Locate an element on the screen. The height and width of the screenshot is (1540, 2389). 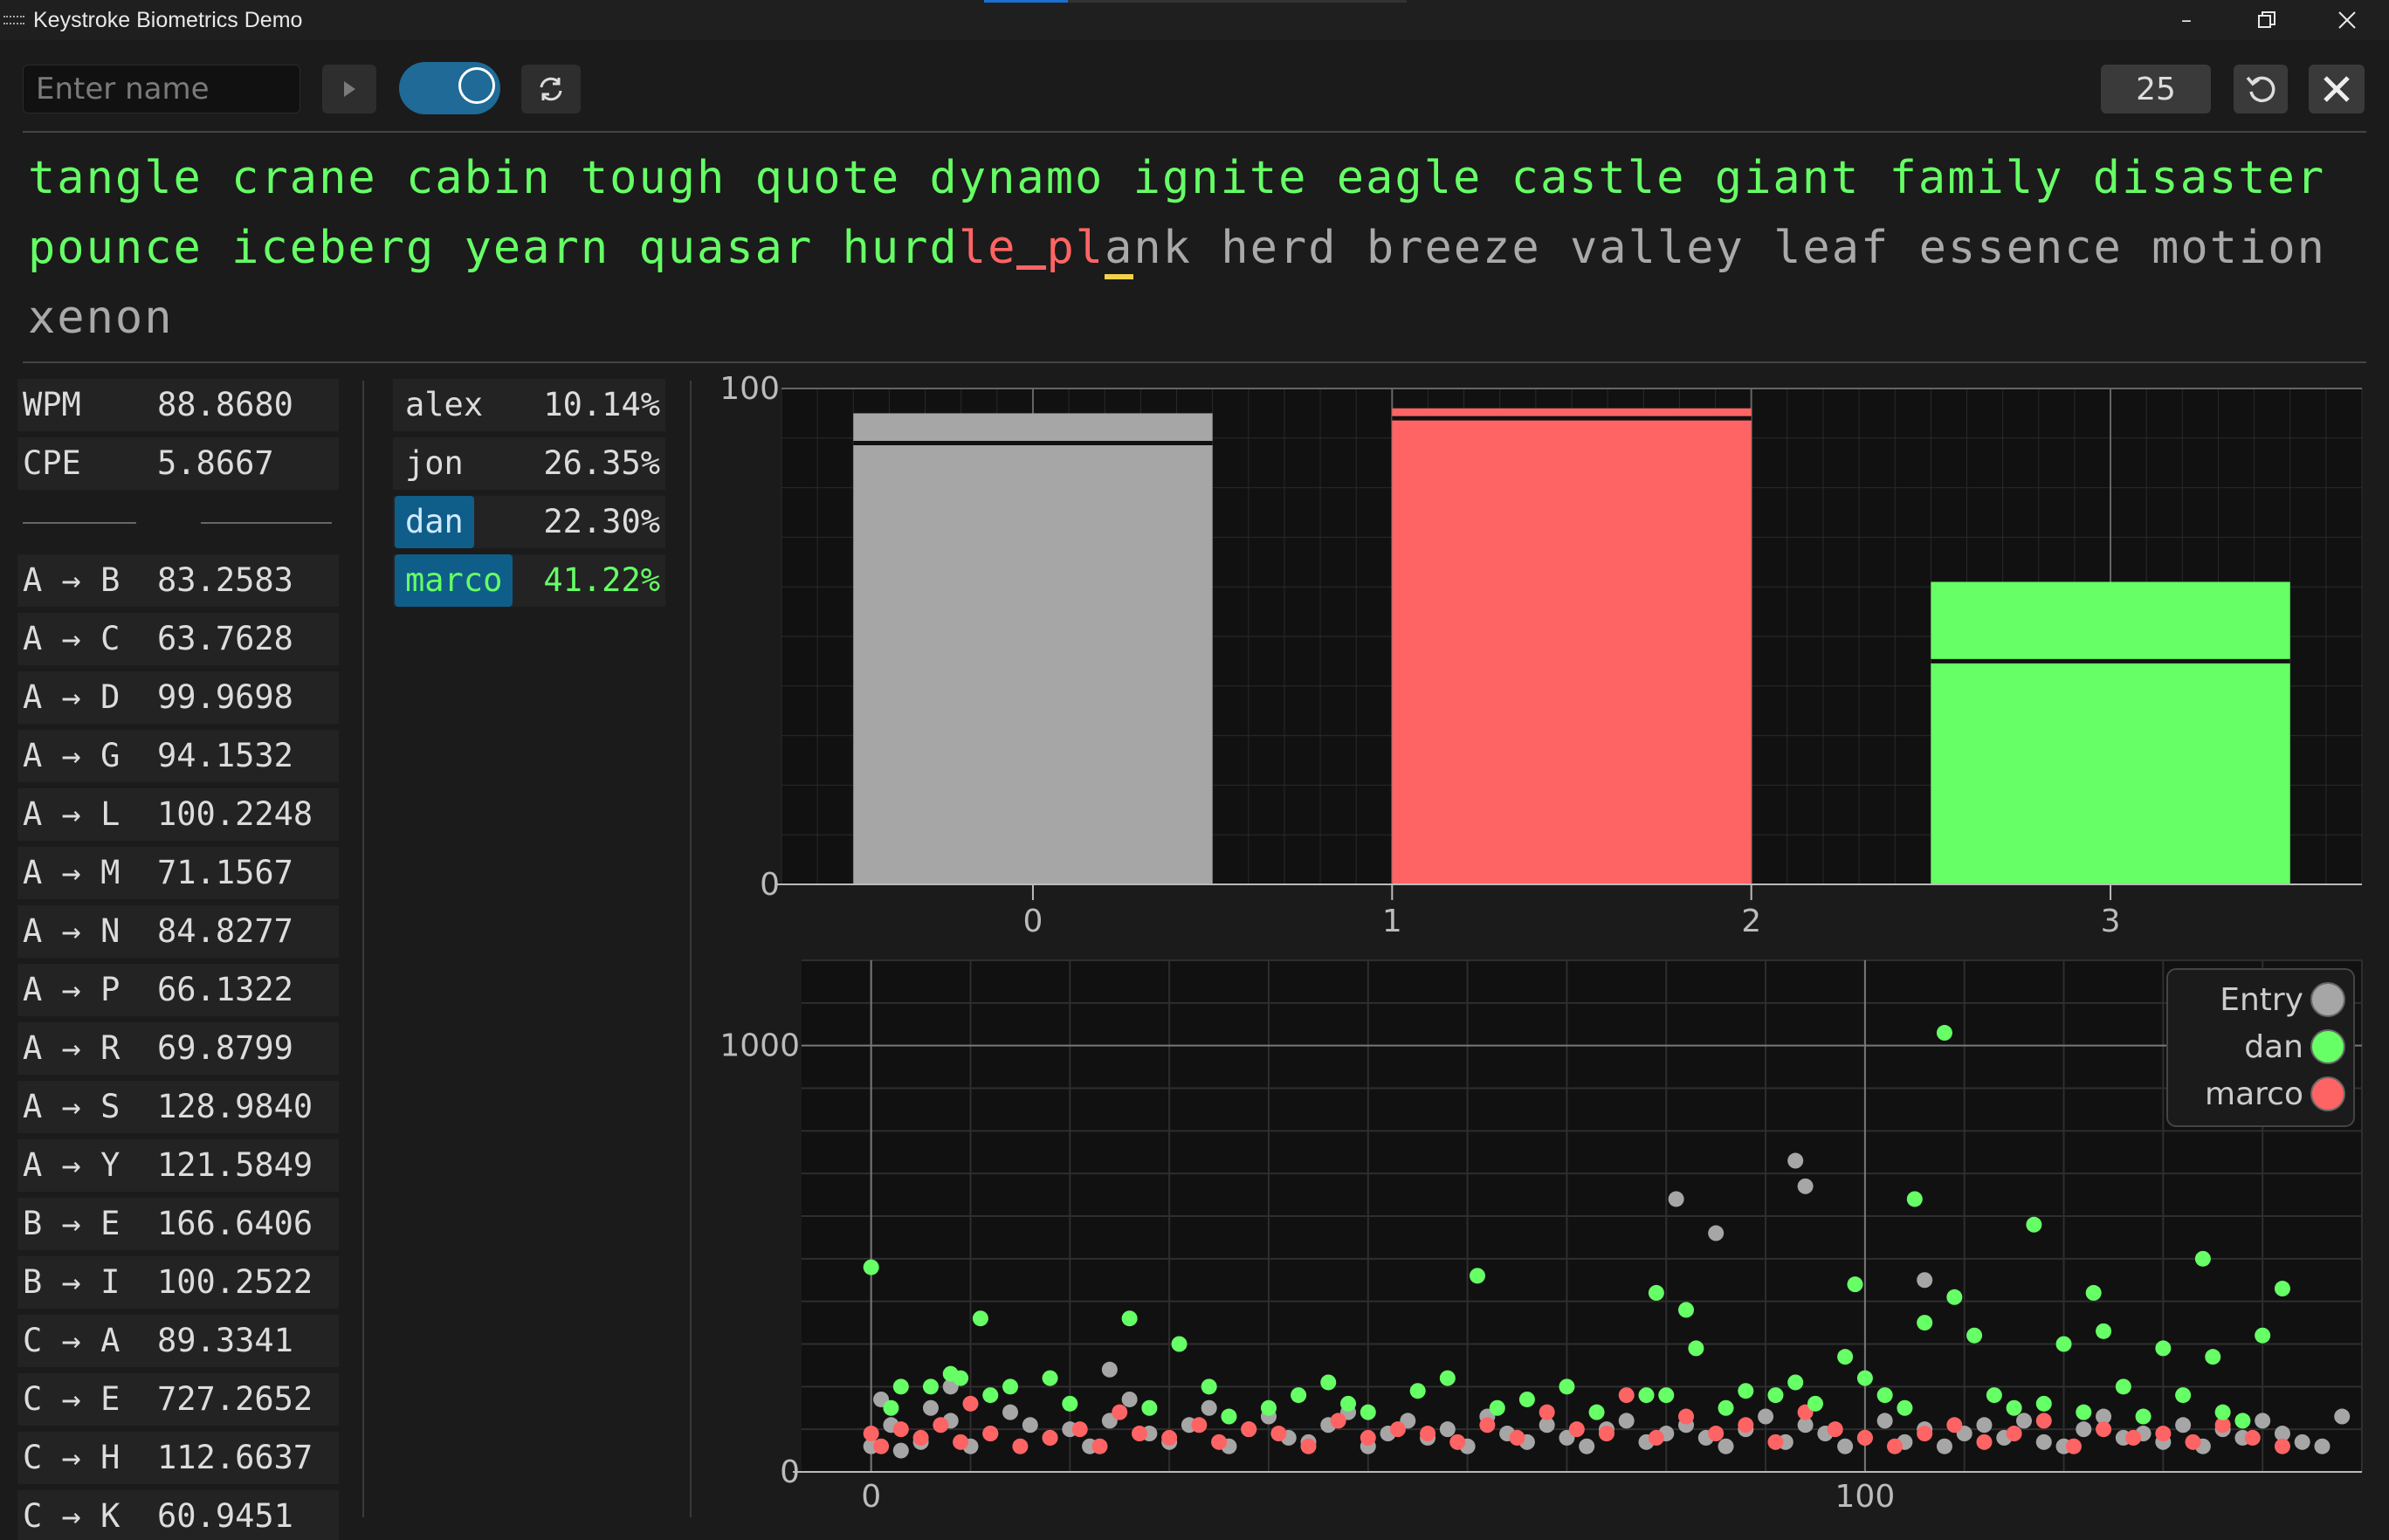
toolbar: 25 is located at coordinates (1194, 89).